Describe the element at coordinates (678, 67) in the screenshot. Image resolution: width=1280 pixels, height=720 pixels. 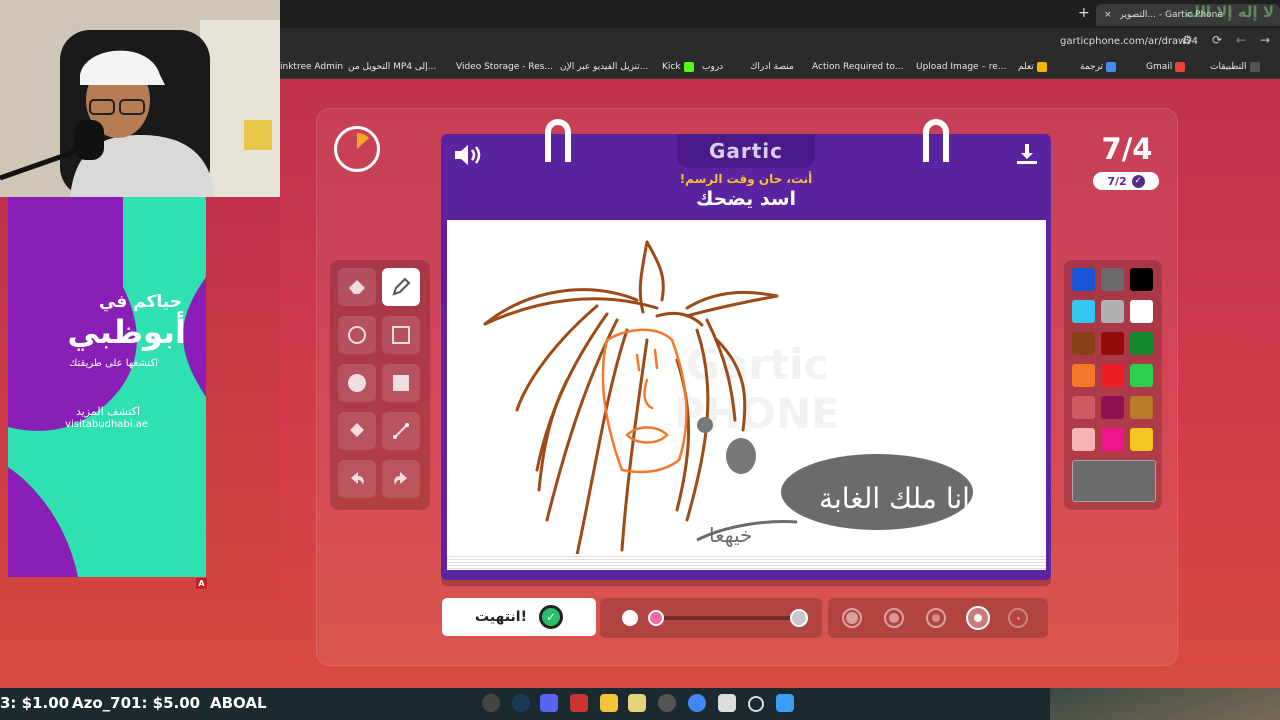
I see `bookmark-kick: Kick` at that location.